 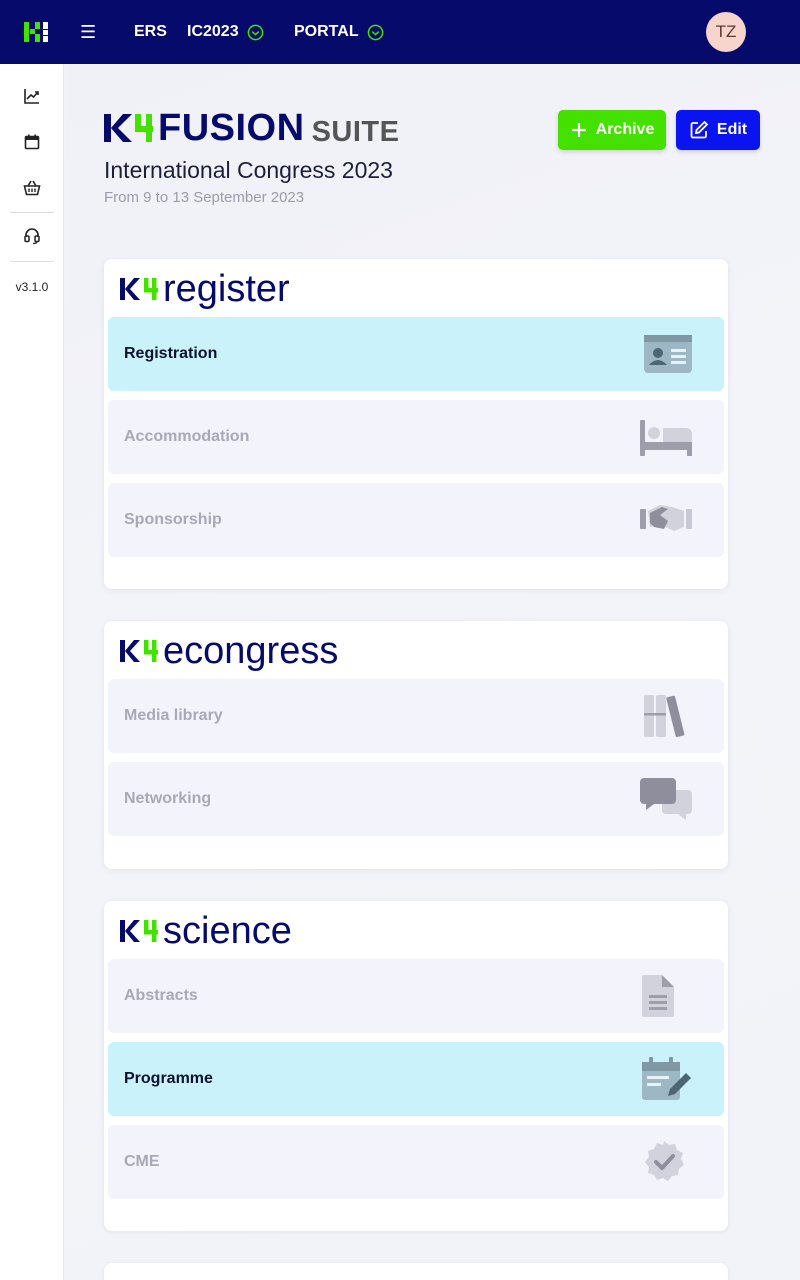 What do you see at coordinates (658, 996) in the screenshot?
I see `document-icon` at bounding box center [658, 996].